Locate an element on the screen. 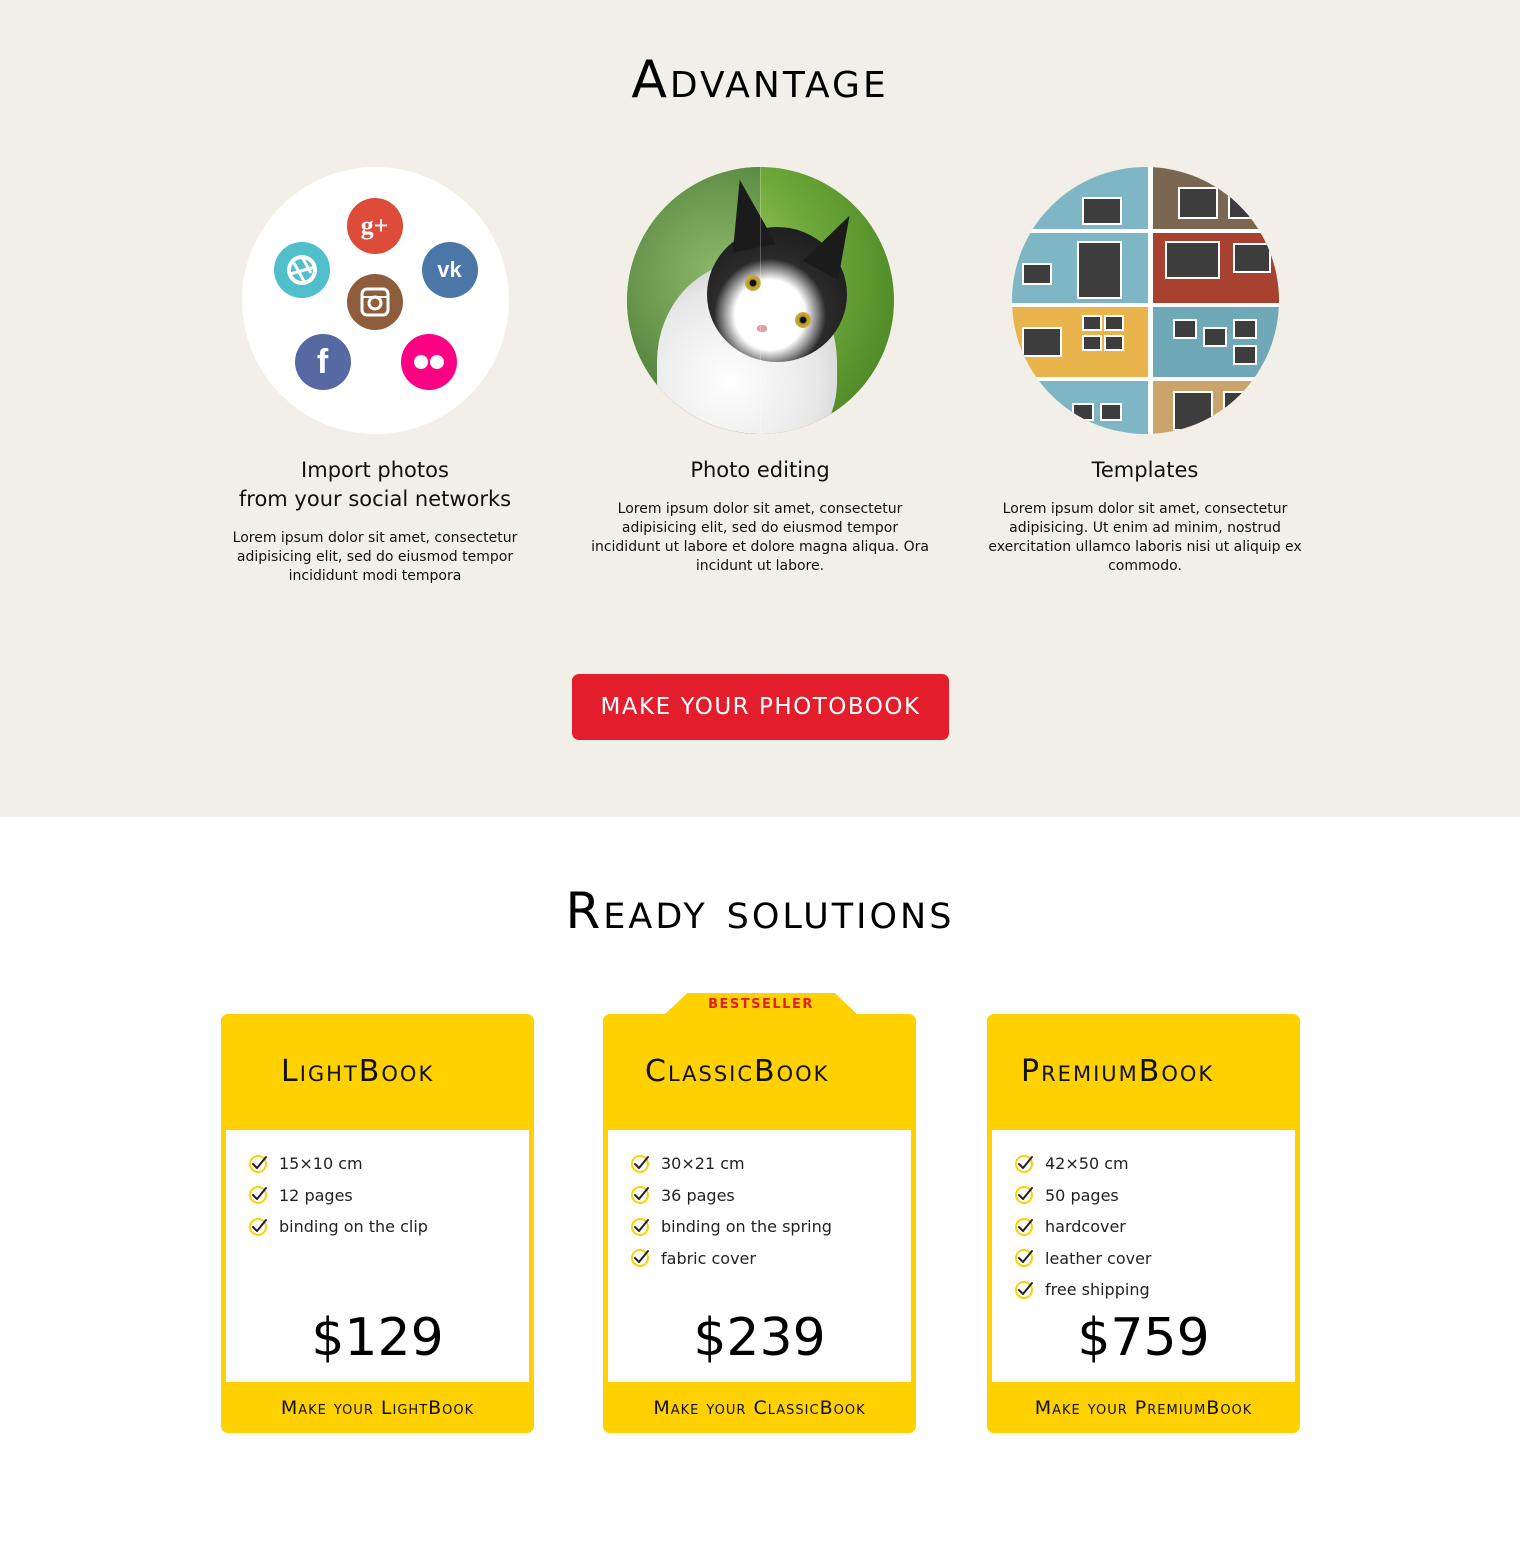 This screenshot has width=1520, height=1547. feature-item-label: binding on the clip is located at coordinates (353, 1227).